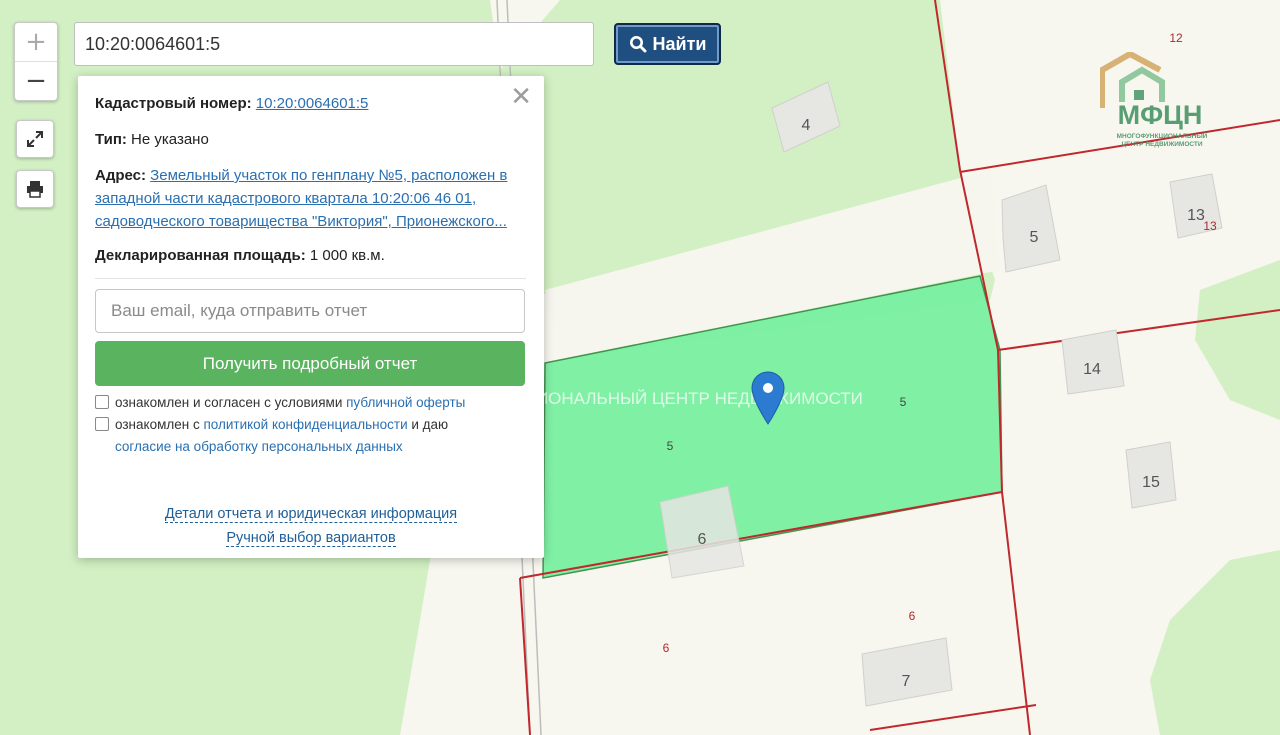  I want to click on cadastral-number-link: 10:20:0064601:5, so click(312, 103).